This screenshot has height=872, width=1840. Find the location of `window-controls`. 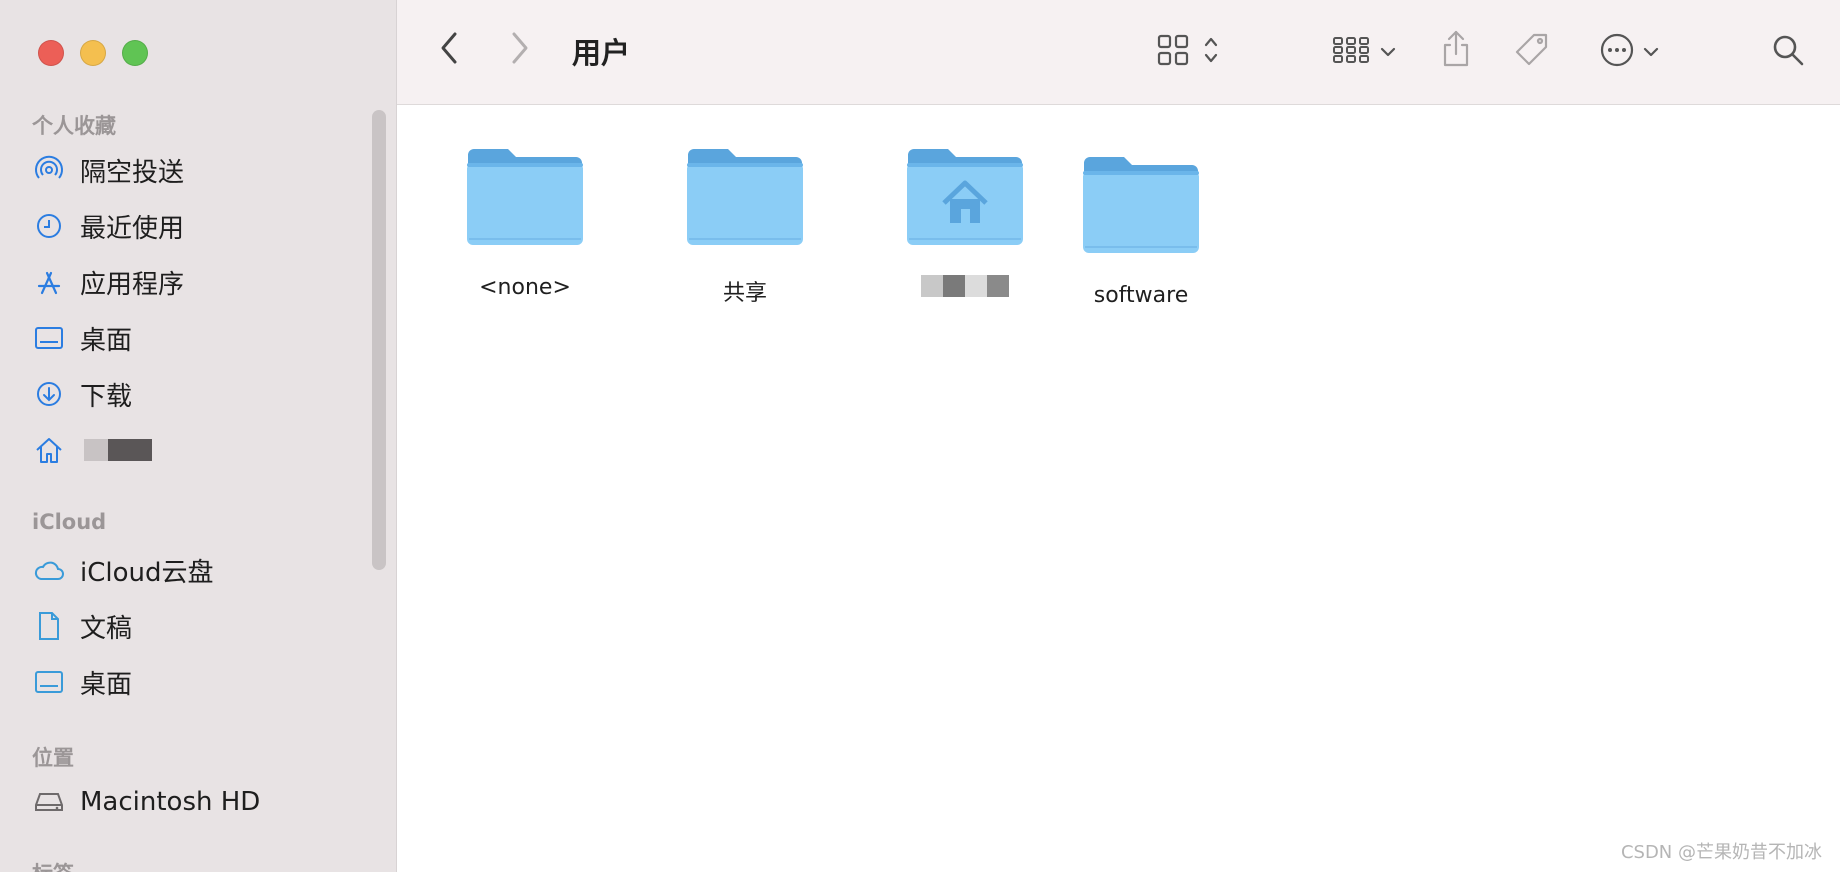

window-controls is located at coordinates (93, 53).